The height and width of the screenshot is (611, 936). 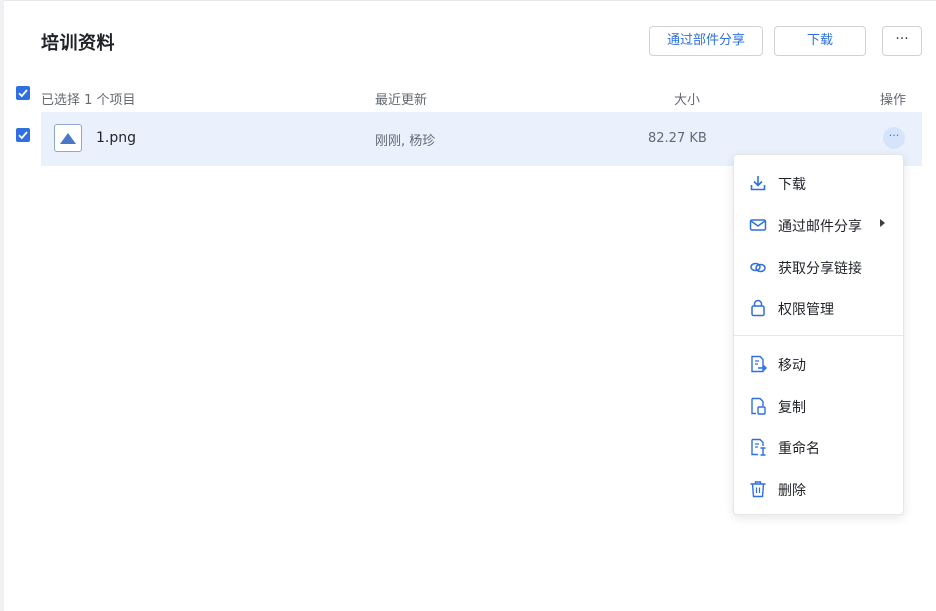 What do you see at coordinates (401, 98) in the screenshot?
I see `column-header-updated: 最近更新` at bounding box center [401, 98].